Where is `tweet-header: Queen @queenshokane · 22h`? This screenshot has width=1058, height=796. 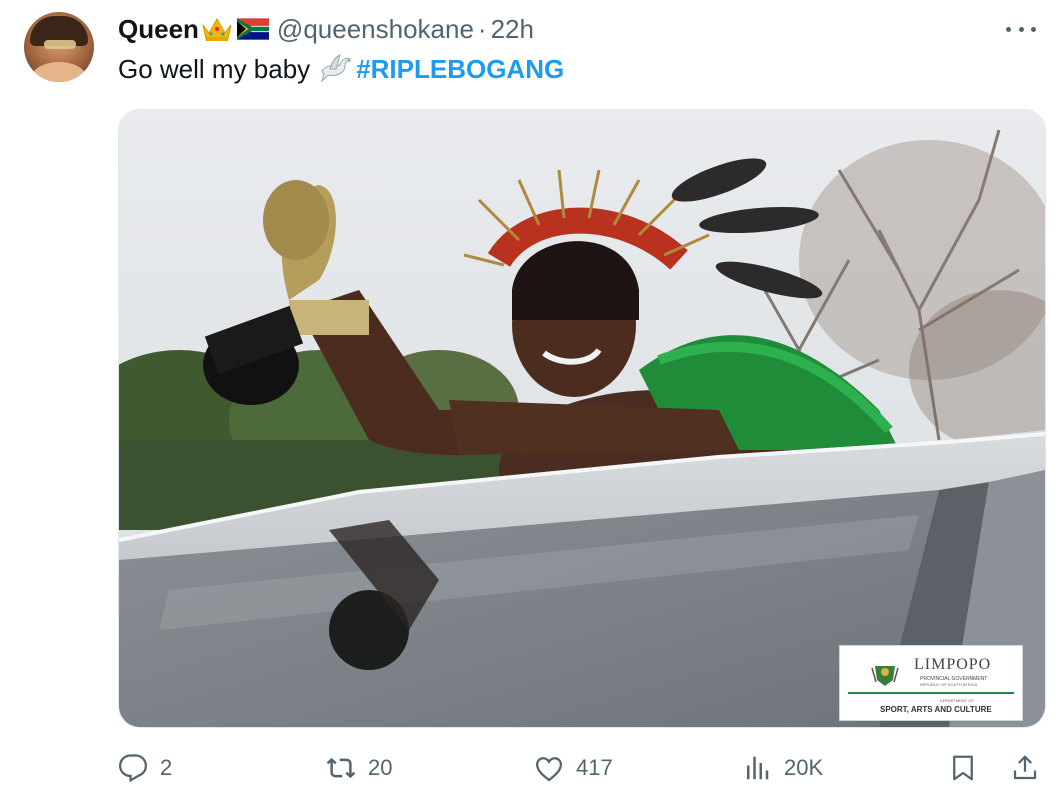
tweet-header: Queen @queenshokane · 22h is located at coordinates (326, 29).